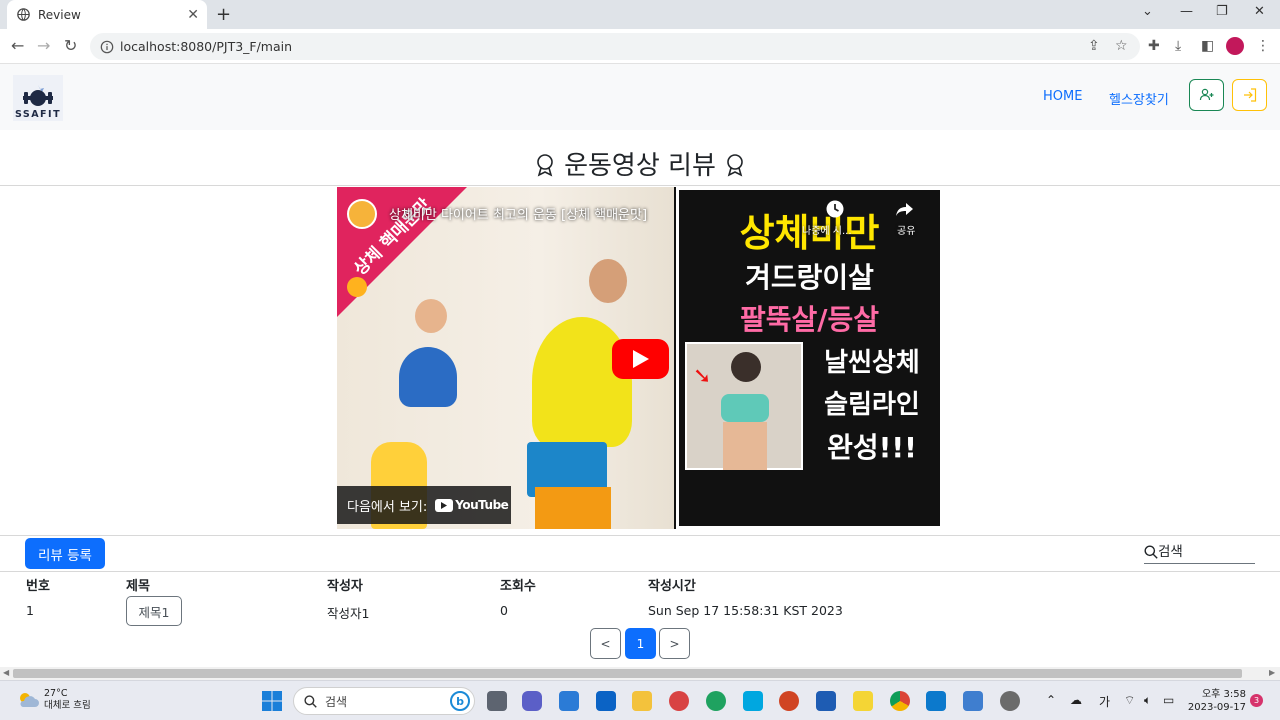  What do you see at coordinates (107, 14) in the screenshot?
I see `browser-tab: Review ✕` at bounding box center [107, 14].